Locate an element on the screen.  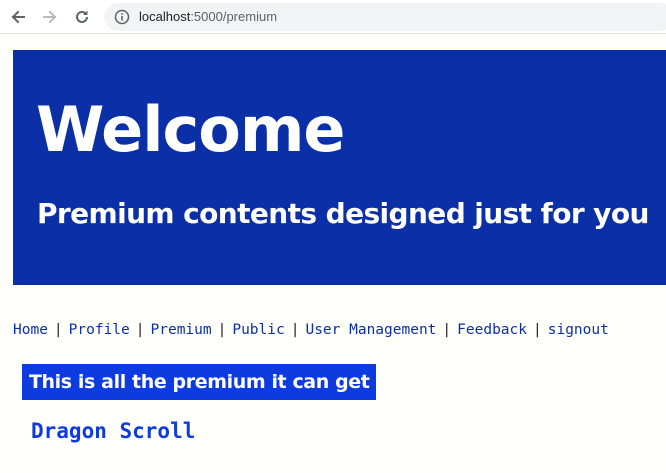
premium-banner: This is all the premium it can get is located at coordinates (199, 382).